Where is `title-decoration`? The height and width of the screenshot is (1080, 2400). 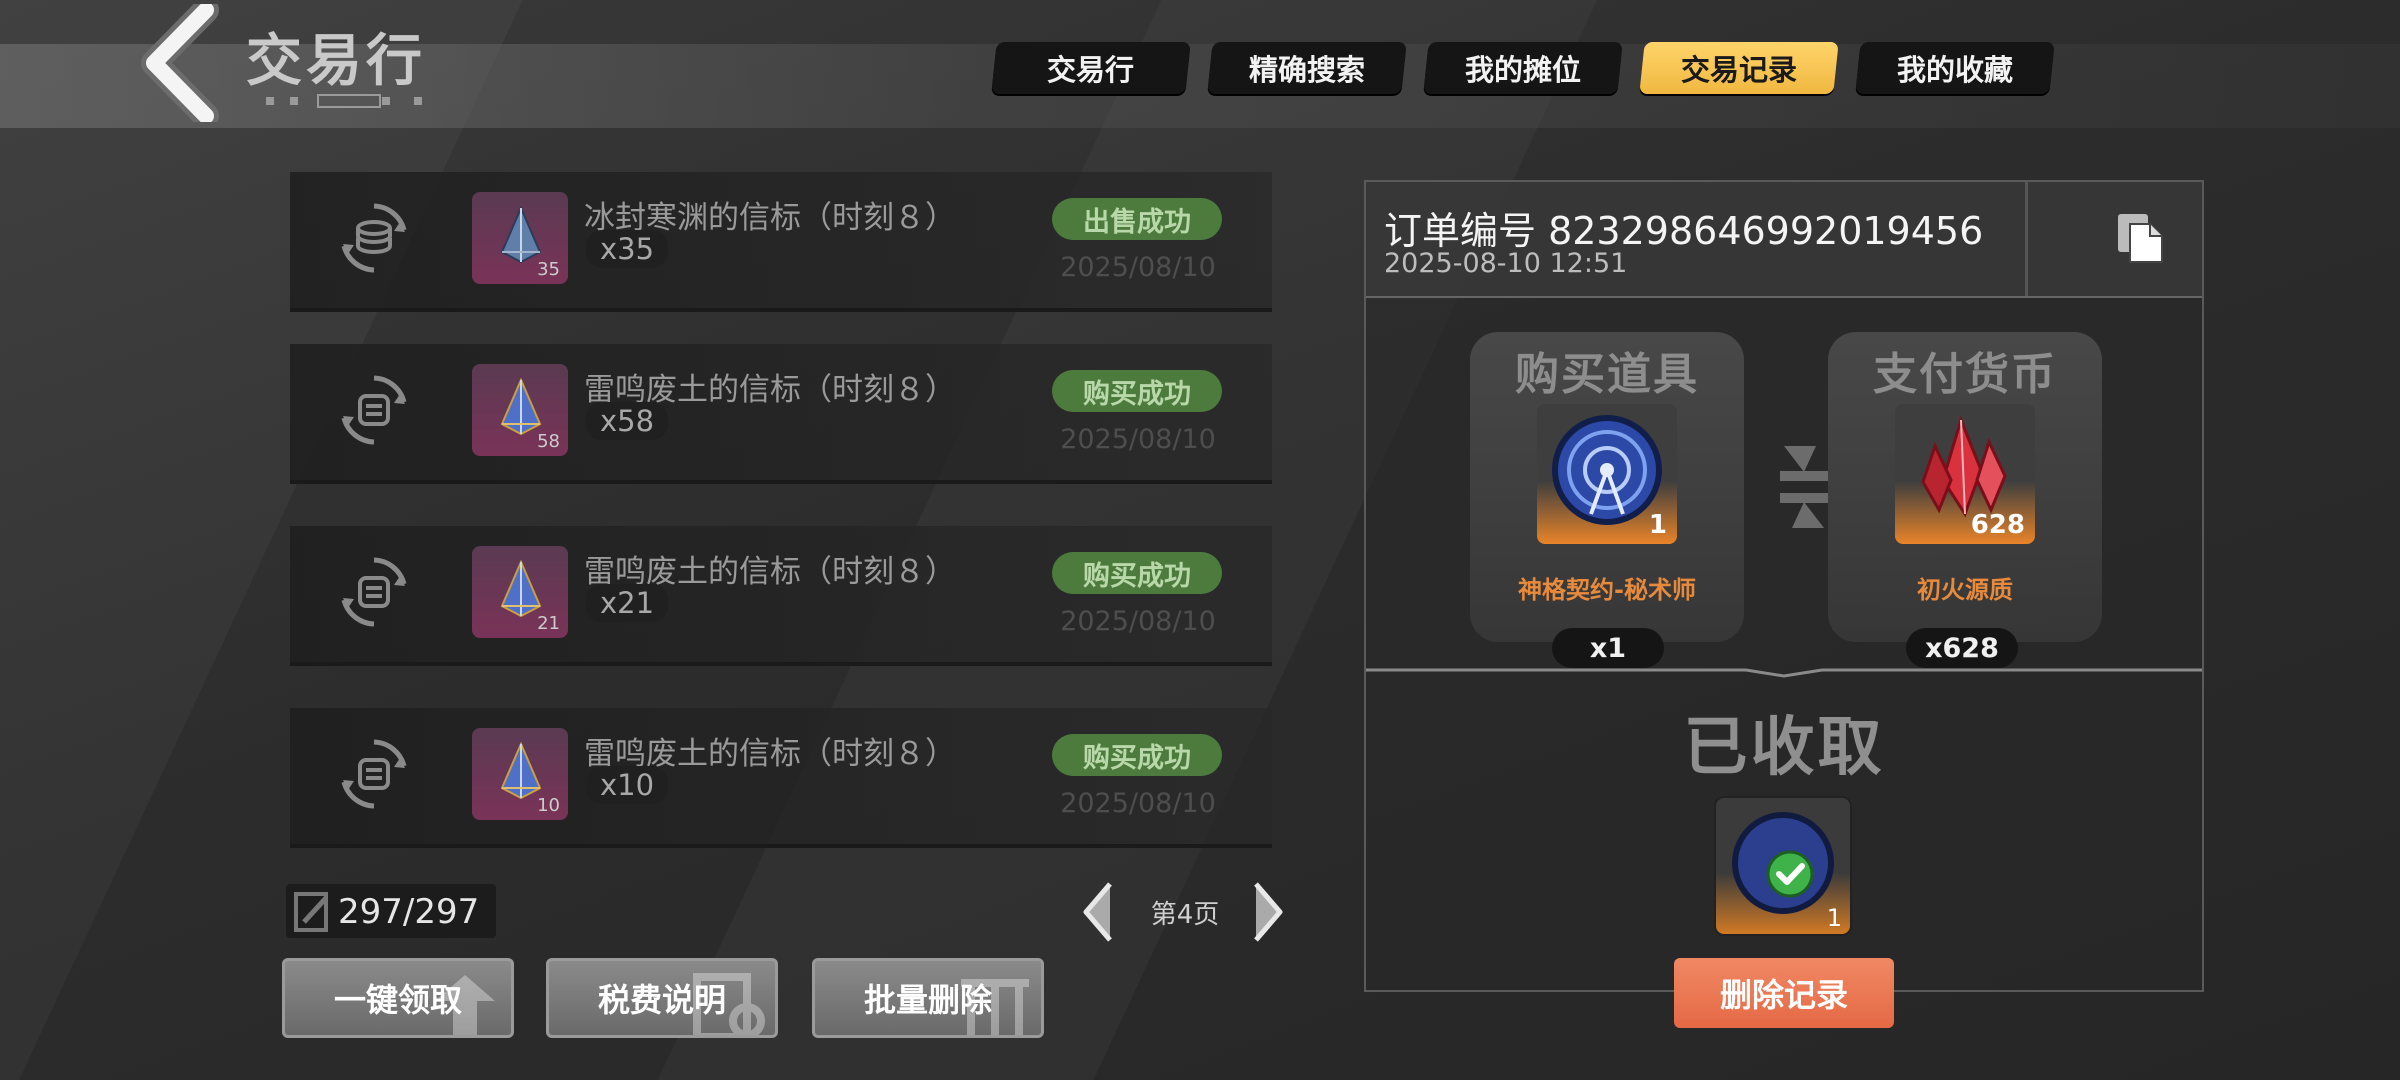 title-decoration is located at coordinates (344, 101).